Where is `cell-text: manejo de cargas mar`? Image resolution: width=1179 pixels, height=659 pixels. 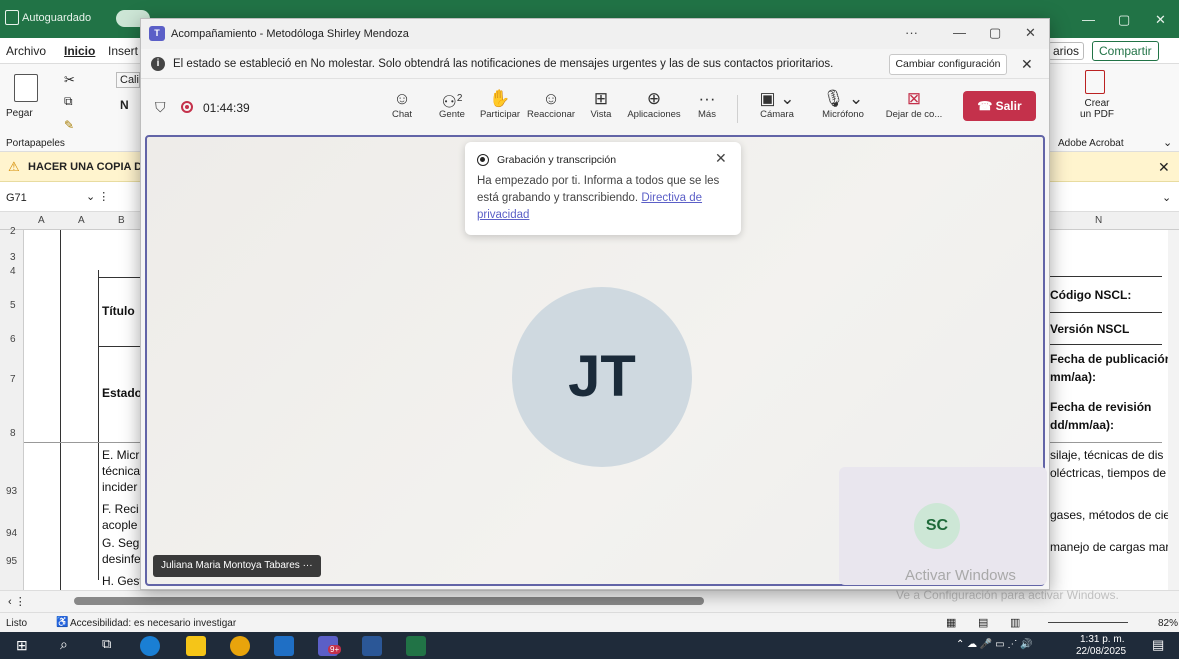 cell-text: manejo de cargas mar is located at coordinates (1109, 547).